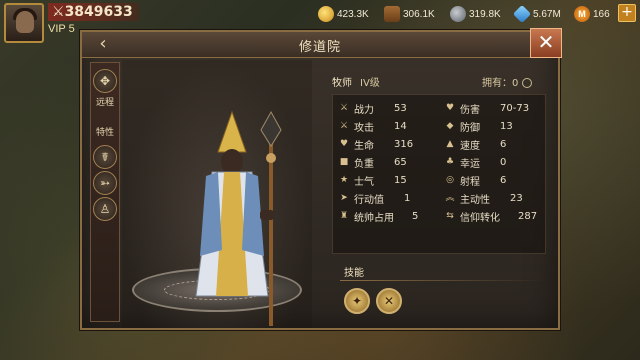 The width and height of the screenshot is (640, 360). Describe the element at coordinates (389, 301) in the screenshot. I see `crossed-weapons-skill-icon: ✕` at that location.